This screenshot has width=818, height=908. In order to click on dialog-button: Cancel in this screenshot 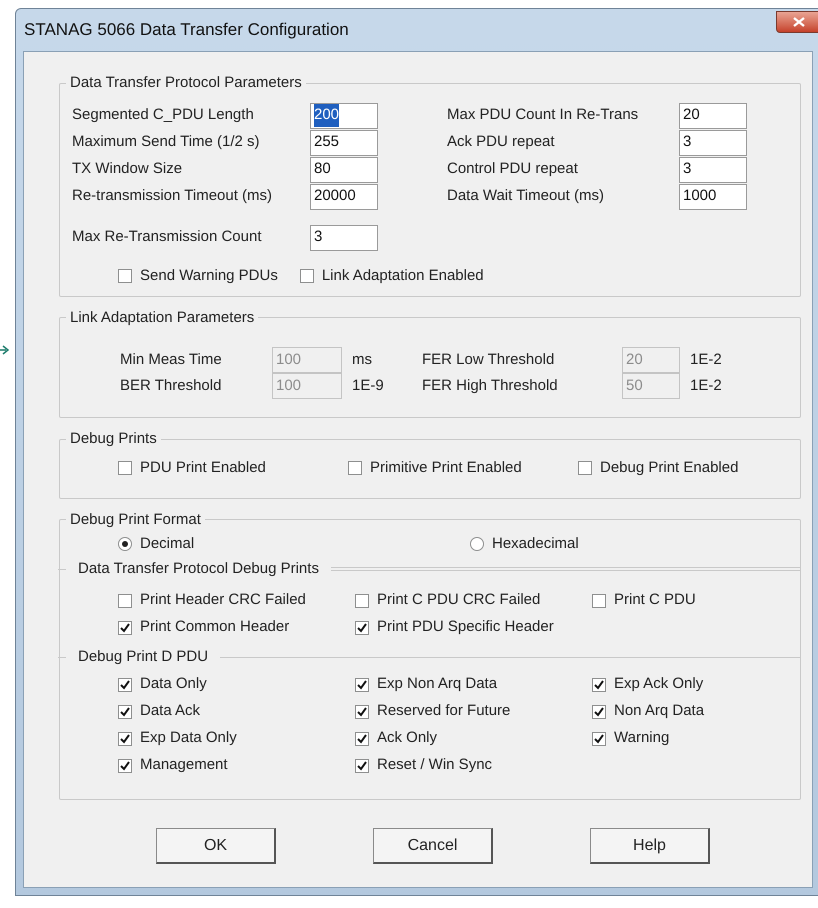, I will do `click(433, 846)`.